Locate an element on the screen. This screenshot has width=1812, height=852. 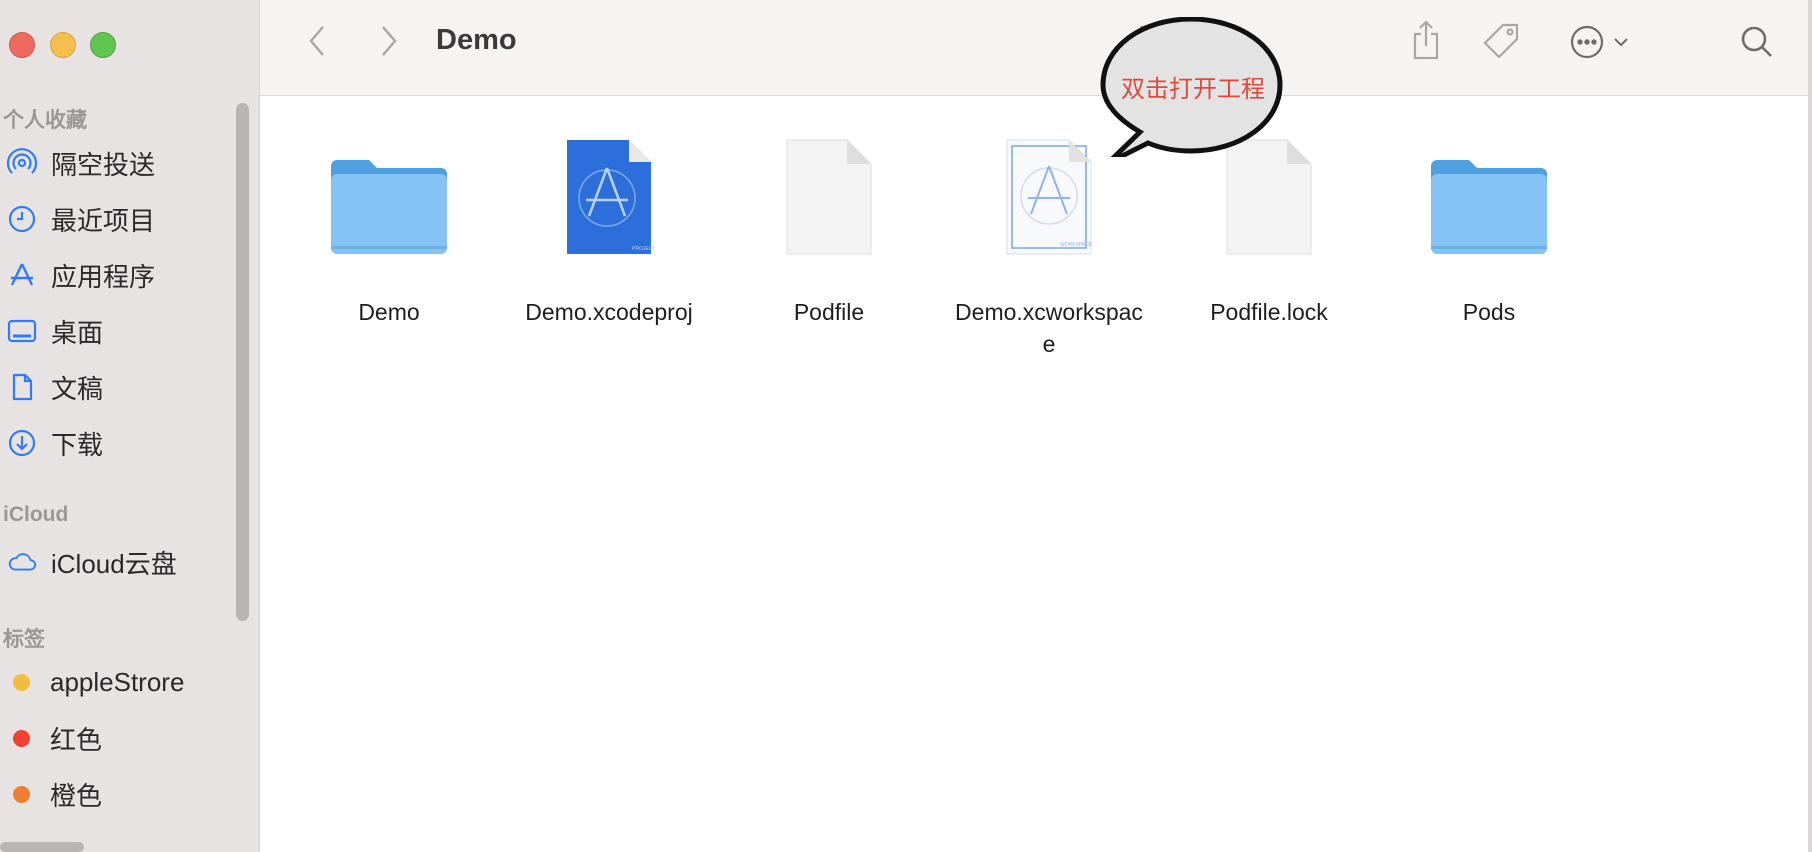
tag-button is located at coordinates (1501, 43).